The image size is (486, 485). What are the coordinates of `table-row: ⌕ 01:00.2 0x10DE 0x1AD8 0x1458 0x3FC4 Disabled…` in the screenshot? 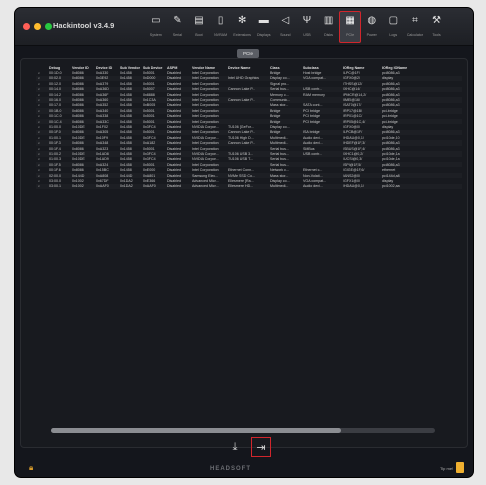 It's located at (249, 154).